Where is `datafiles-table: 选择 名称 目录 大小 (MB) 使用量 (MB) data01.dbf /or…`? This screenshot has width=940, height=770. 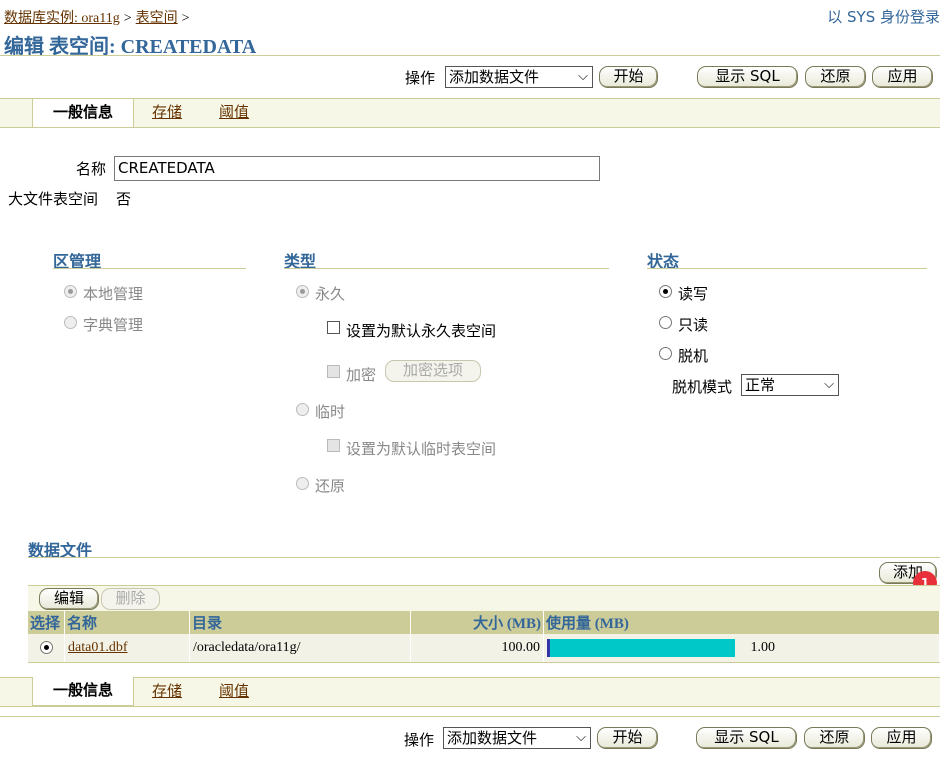 datafiles-table: 选择 名称 目录 大小 (MB) 使用量 (MB) data01.dbf /or… is located at coordinates (484, 637).